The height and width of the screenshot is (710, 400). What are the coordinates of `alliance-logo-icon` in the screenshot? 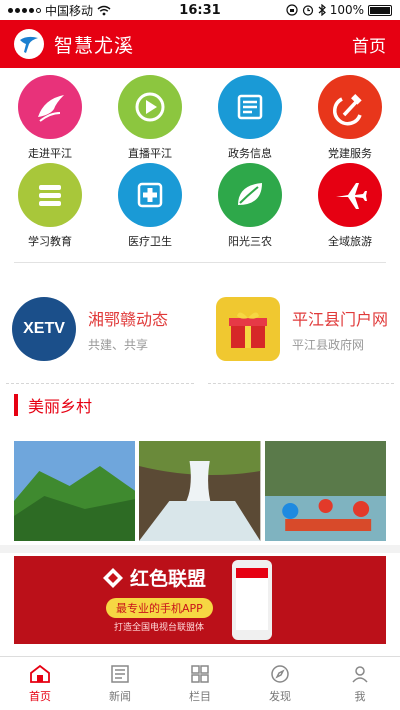 It's located at (113, 577).